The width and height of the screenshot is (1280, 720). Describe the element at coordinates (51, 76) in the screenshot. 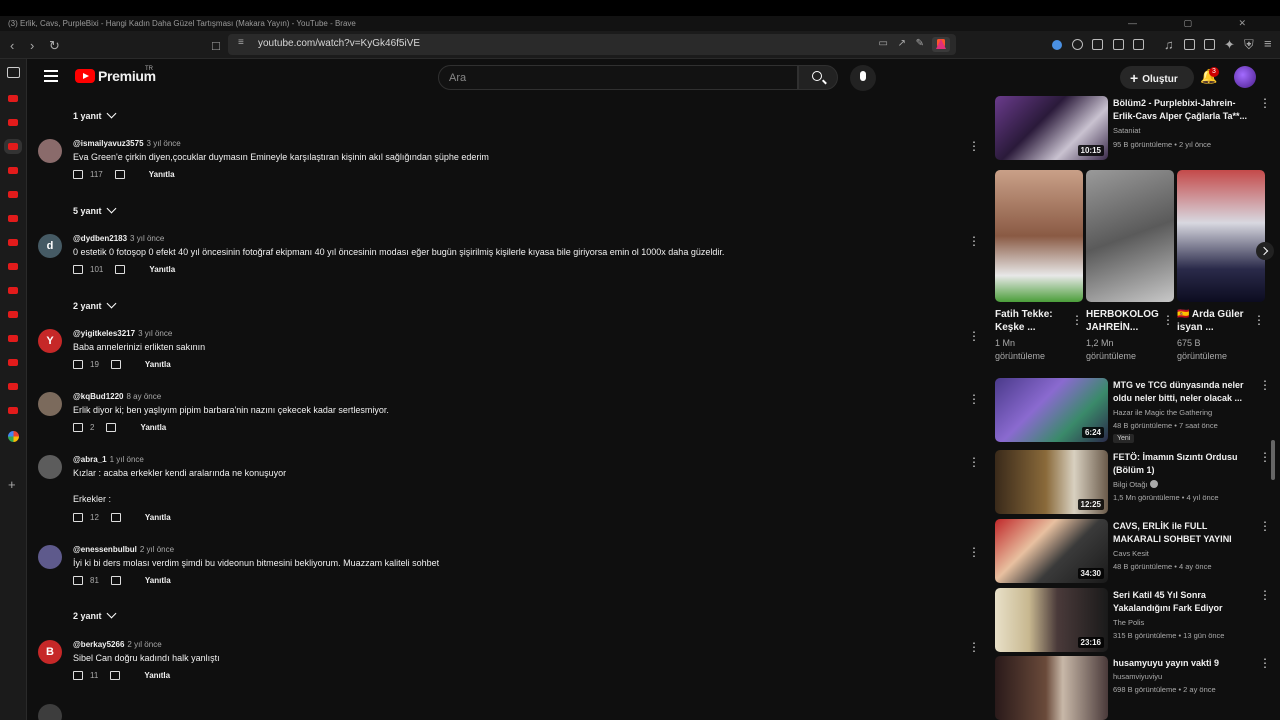

I see `hamburger-menu-icon` at that location.